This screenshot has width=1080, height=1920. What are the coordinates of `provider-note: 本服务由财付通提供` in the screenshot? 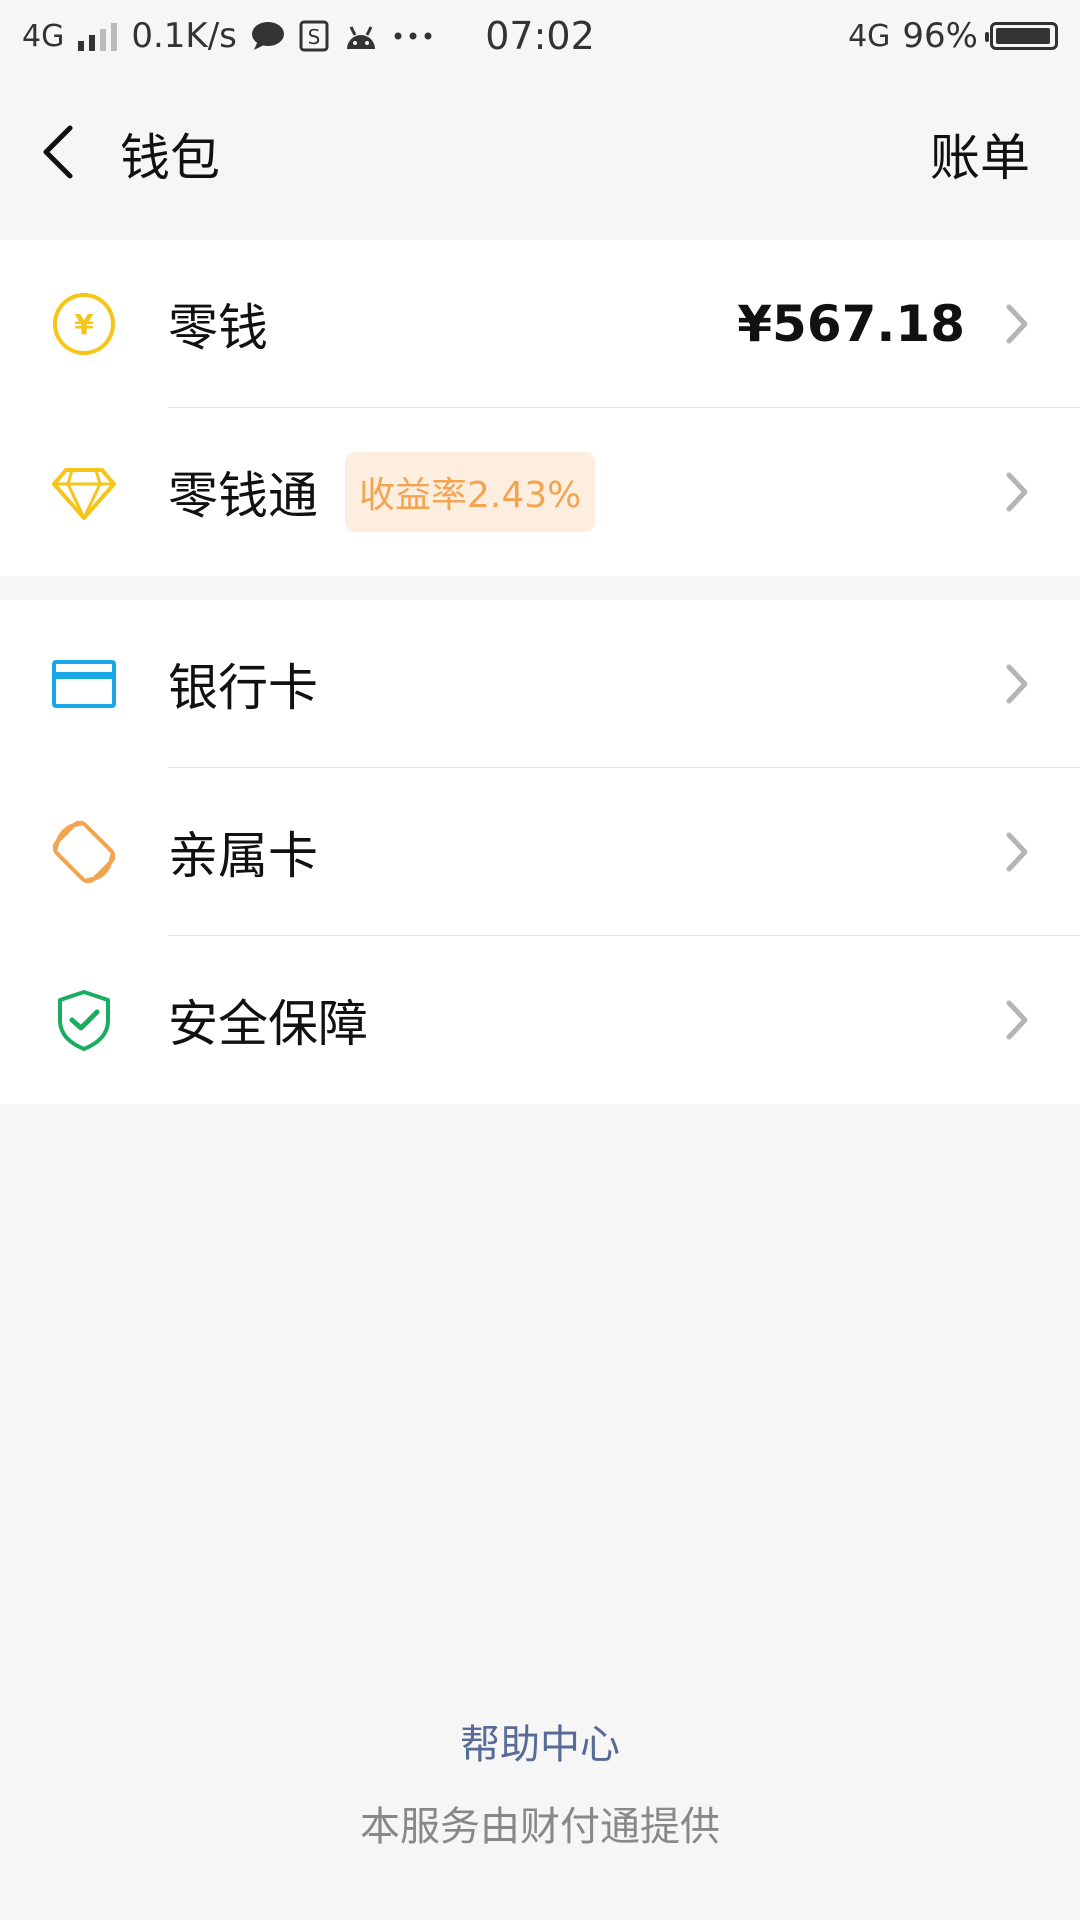 It's located at (540, 1827).